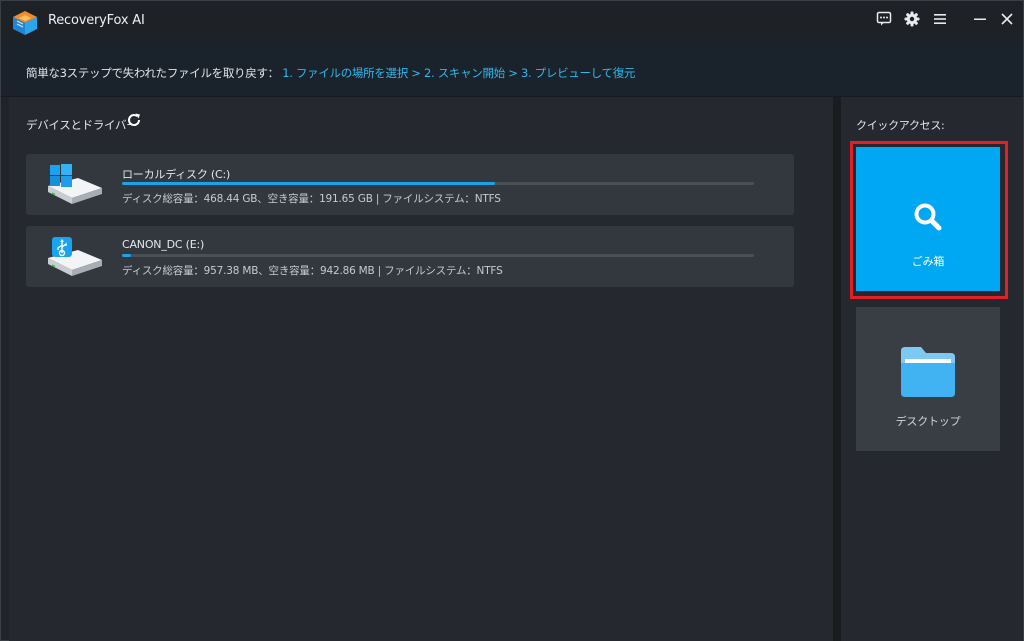 Image resolution: width=1024 pixels, height=641 pixels. What do you see at coordinates (75, 256) in the screenshot?
I see `usb-drive-icon` at bounding box center [75, 256].